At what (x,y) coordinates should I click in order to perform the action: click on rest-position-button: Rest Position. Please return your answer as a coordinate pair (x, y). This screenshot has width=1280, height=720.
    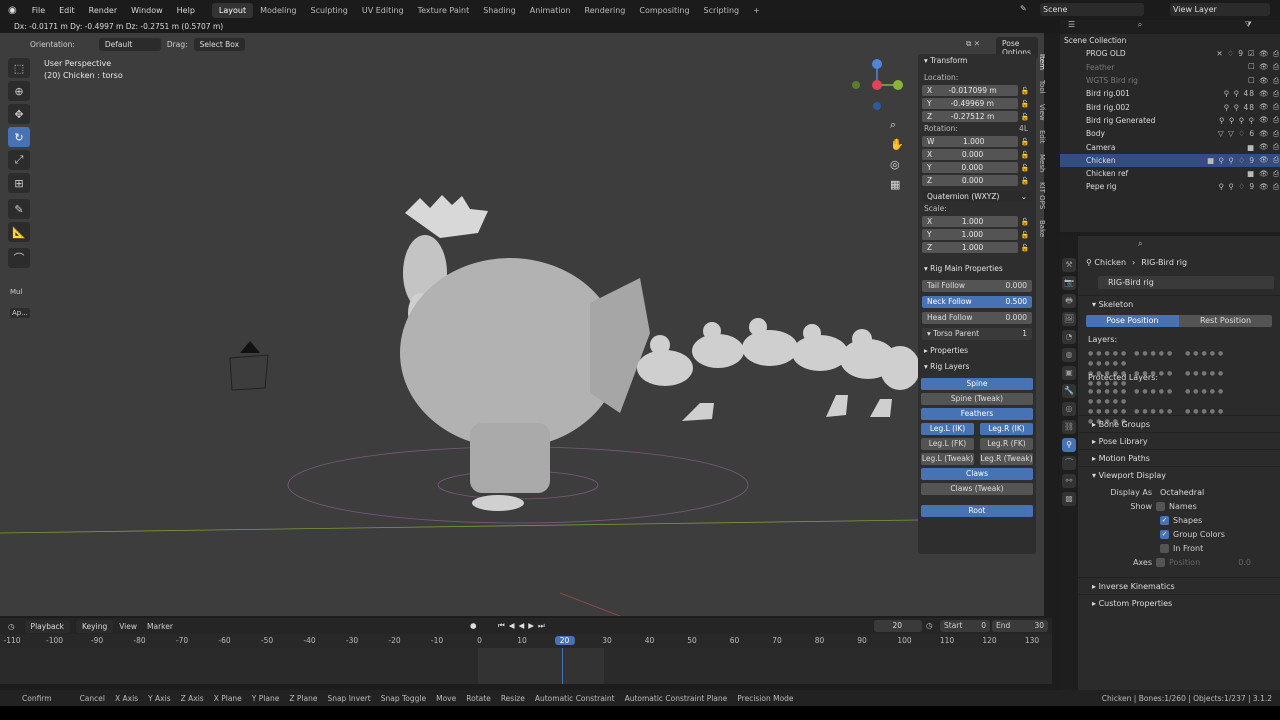
    Looking at the image, I should click on (1225, 321).